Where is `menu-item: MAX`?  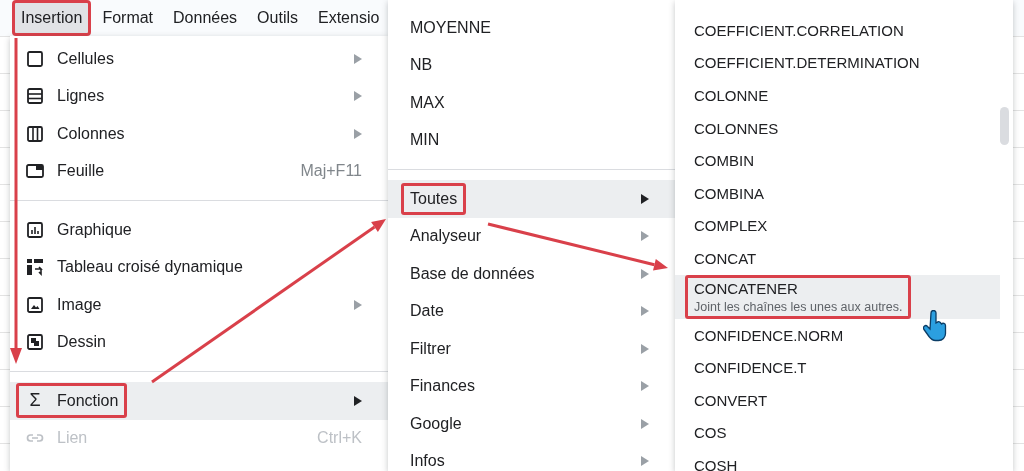
menu-item: MAX is located at coordinates (531, 103).